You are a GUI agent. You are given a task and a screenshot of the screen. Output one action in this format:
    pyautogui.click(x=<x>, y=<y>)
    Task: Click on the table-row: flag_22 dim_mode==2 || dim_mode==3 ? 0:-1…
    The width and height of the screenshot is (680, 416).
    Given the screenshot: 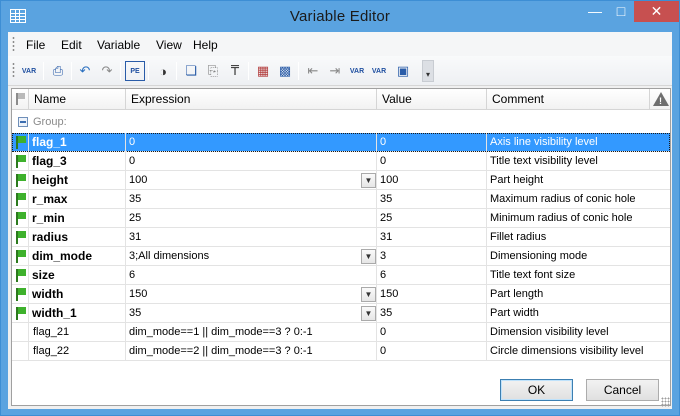 What is the action you would take?
    pyautogui.click(x=341, y=351)
    